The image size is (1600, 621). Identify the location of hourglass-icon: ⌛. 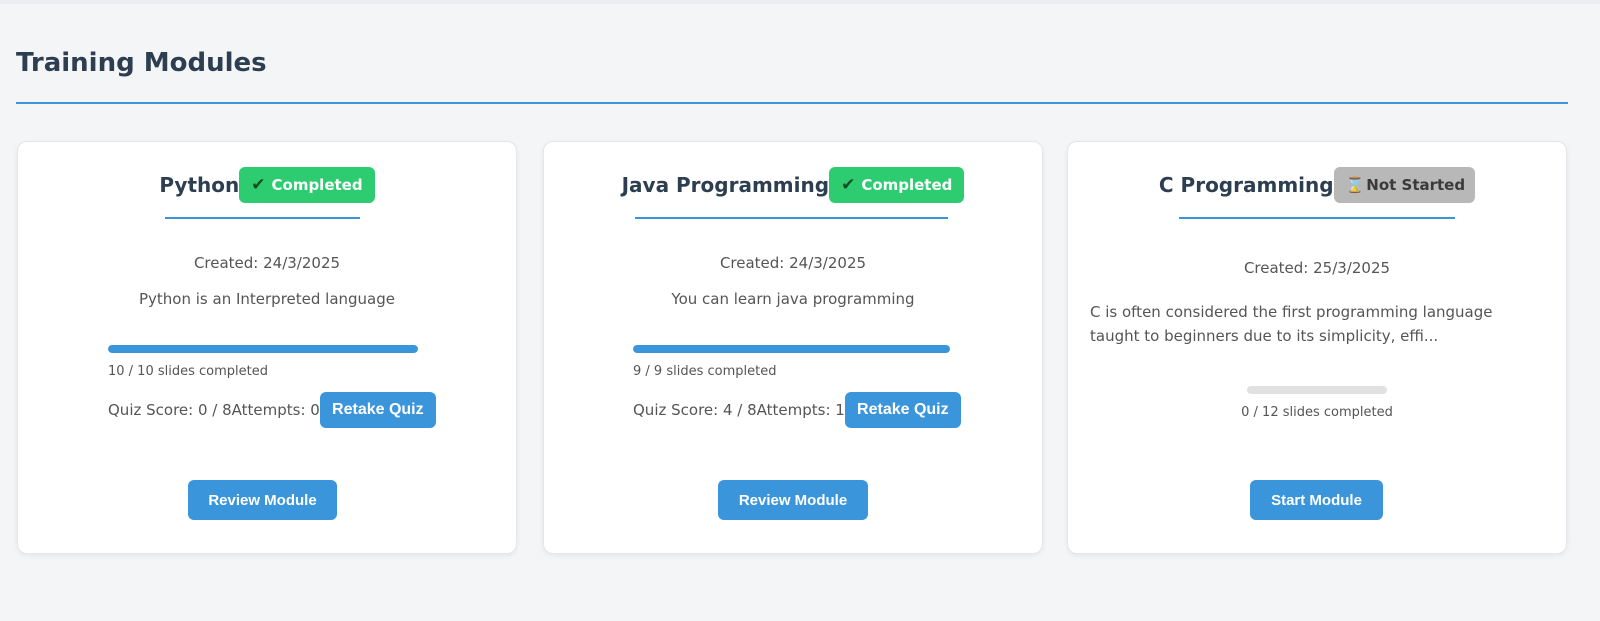
(1355, 185).